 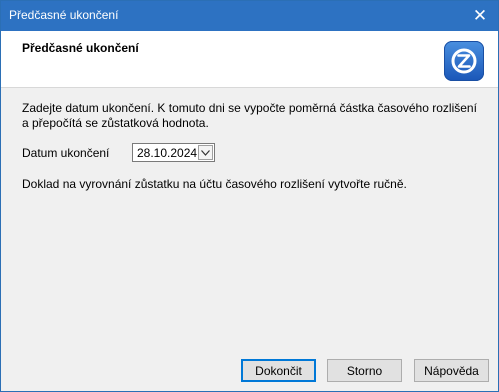 What do you see at coordinates (464, 61) in the screenshot?
I see `app-logo-icon` at bounding box center [464, 61].